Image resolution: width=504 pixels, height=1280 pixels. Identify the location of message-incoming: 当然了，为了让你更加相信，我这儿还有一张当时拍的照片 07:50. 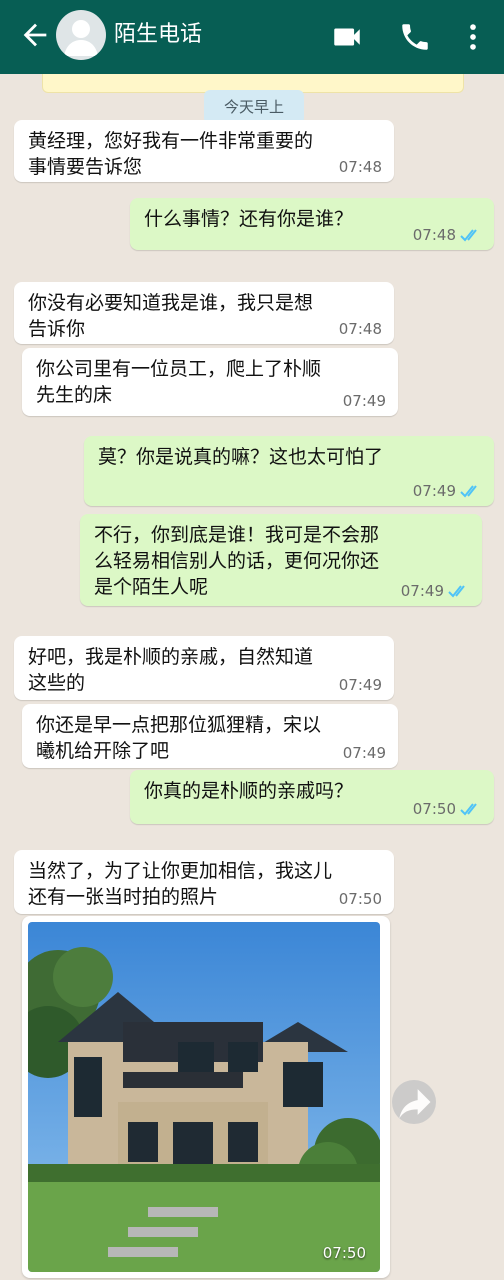
(204, 882).